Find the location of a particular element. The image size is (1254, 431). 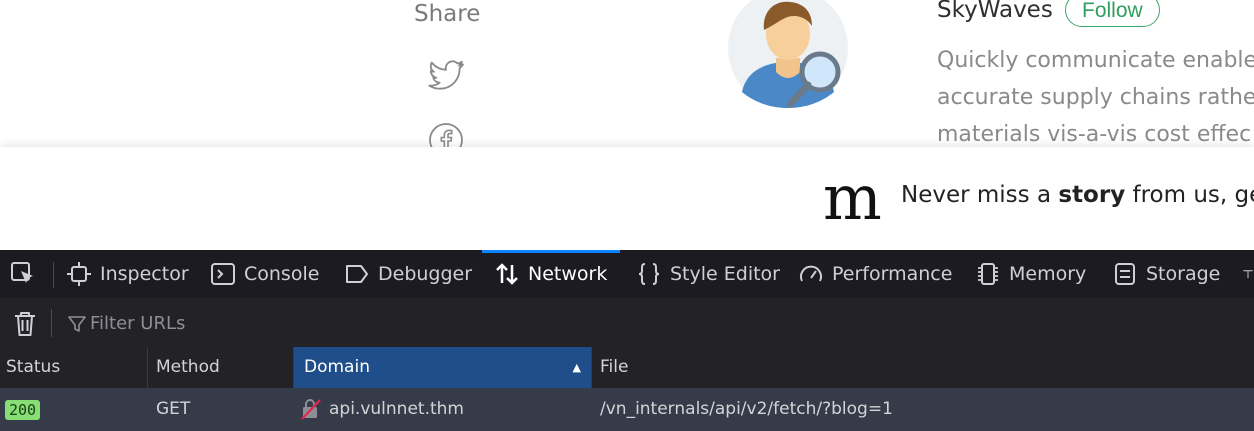

active-tab-indicator is located at coordinates (551, 251).